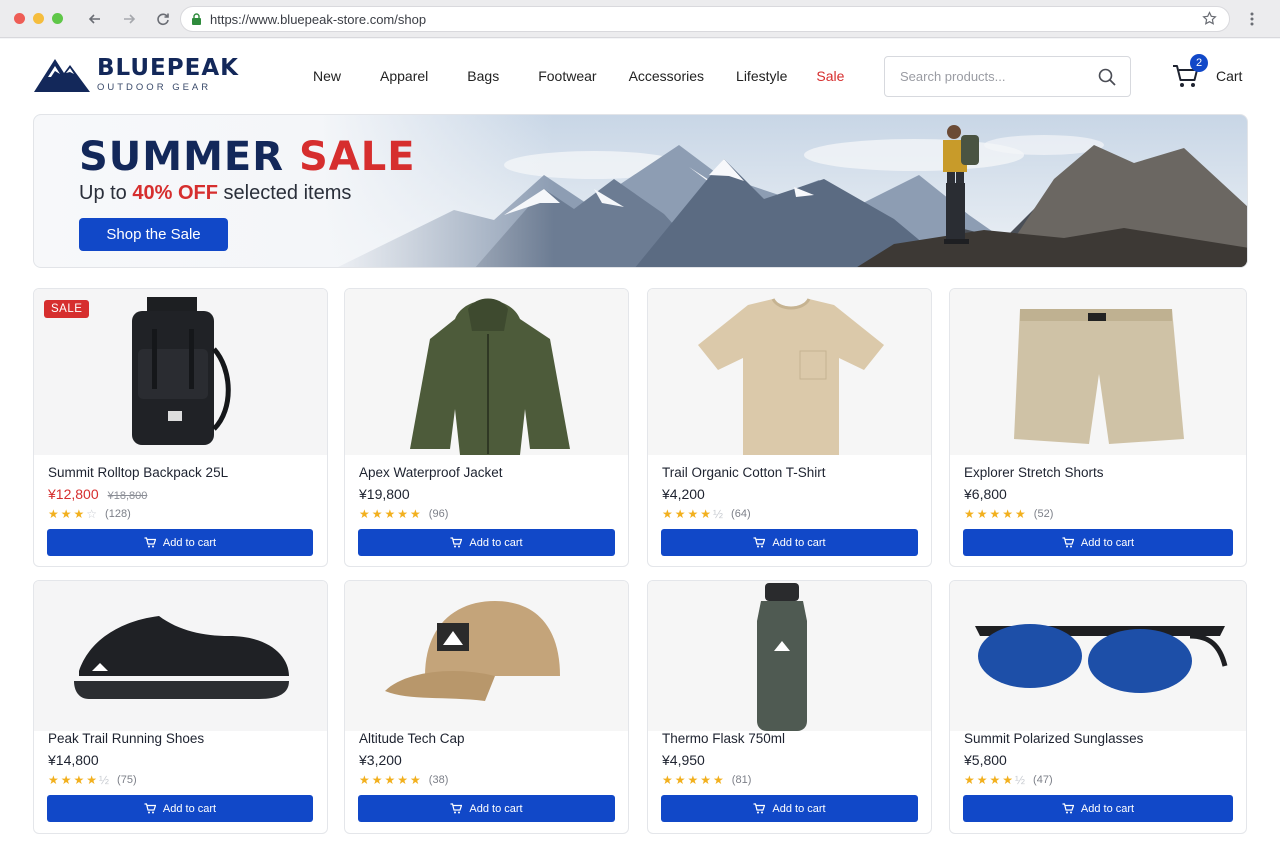 Image resolution: width=1280 pixels, height=853 pixels. I want to click on price-row: ¥5,800, so click(985, 760).